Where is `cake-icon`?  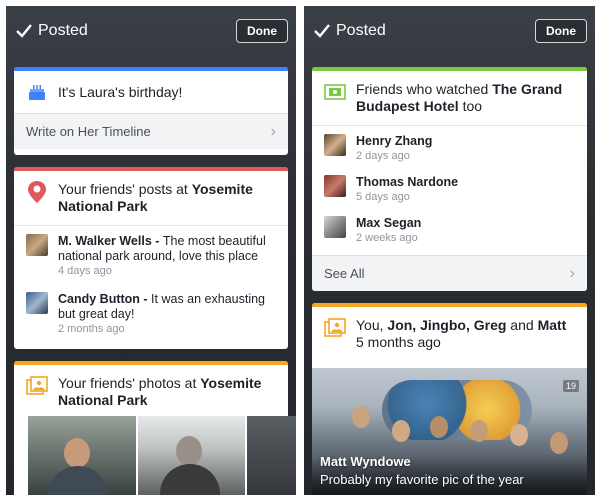 cake-icon is located at coordinates (37, 92).